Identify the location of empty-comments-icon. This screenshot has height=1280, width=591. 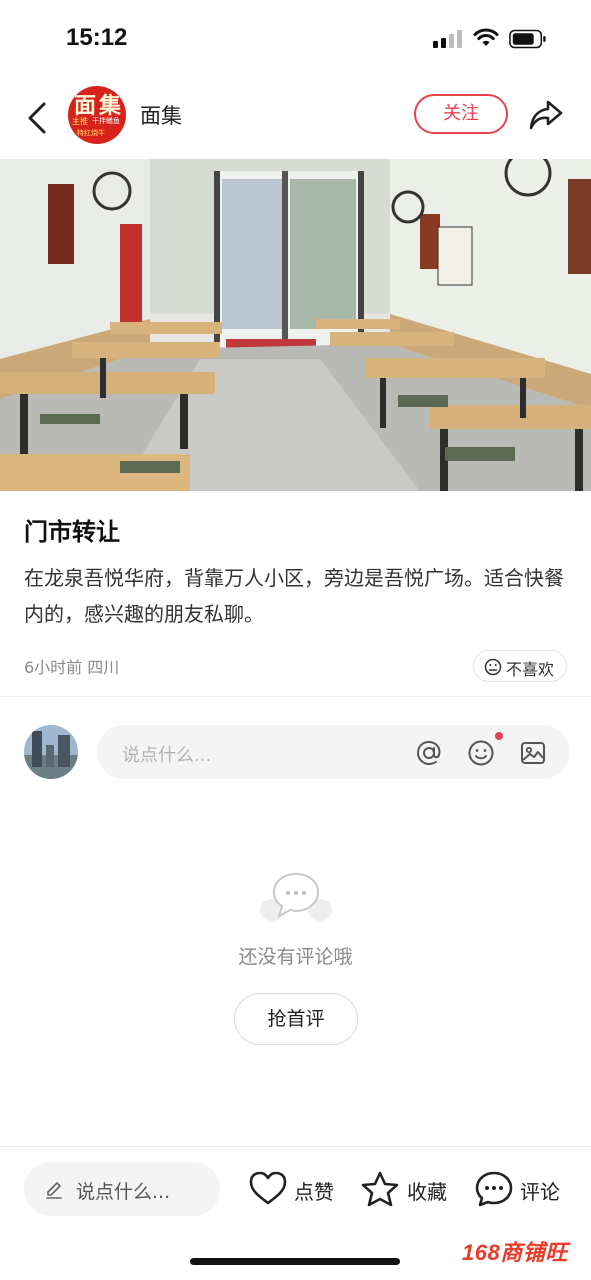
(296, 896).